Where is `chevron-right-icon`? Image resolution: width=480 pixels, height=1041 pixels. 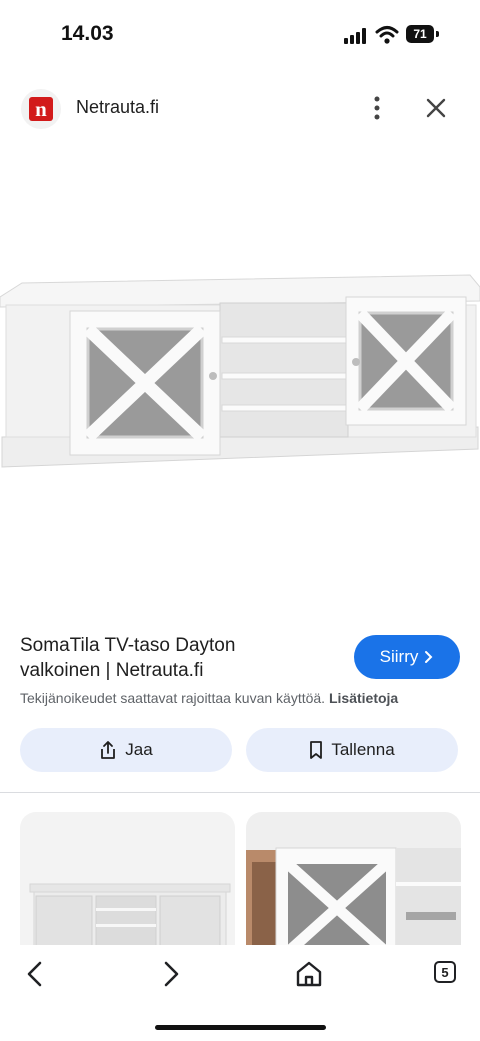
chevron-right-icon is located at coordinates (429, 657).